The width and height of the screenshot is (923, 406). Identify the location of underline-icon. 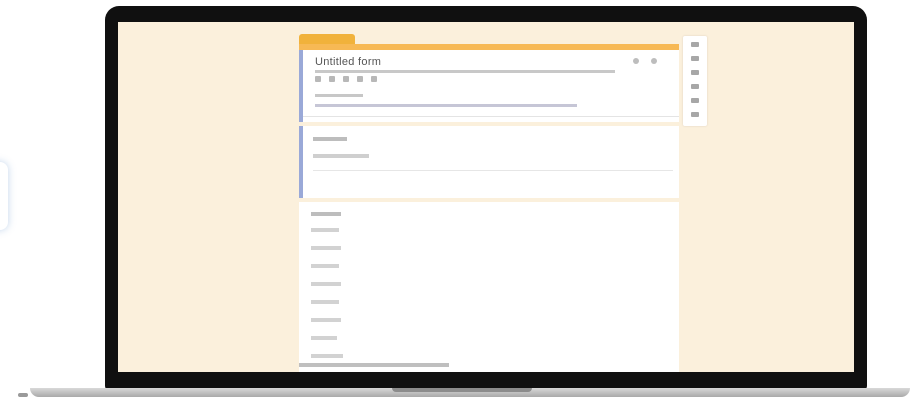
(346, 79).